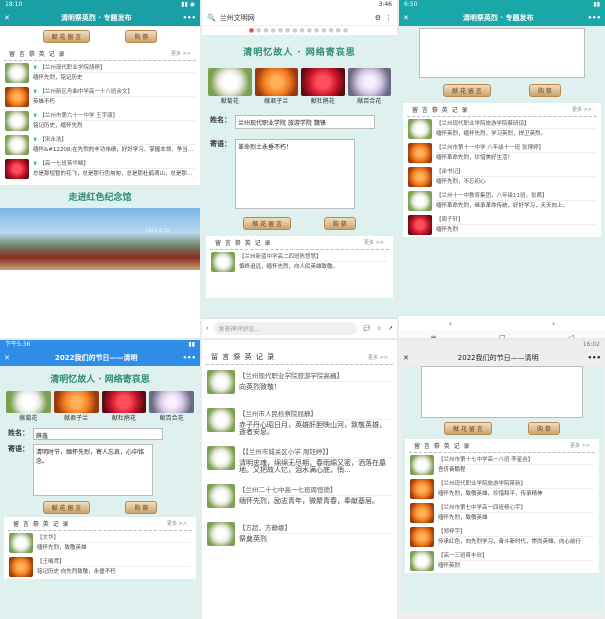 The height and width of the screenshot is (619, 605). I want to click on message-label: 寄语：, so click(220, 144).